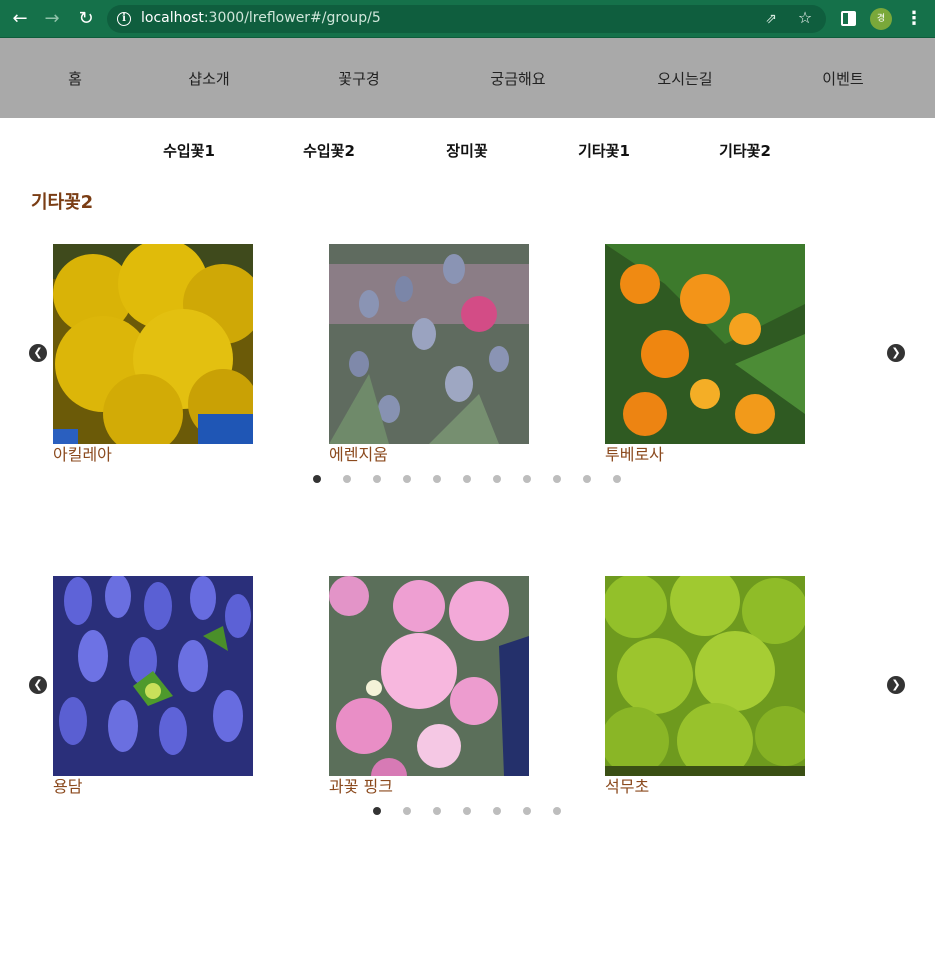 Image resolution: width=935 pixels, height=980 pixels. What do you see at coordinates (684, 78) in the screenshot?
I see `nav-item-directions: 오시는길` at bounding box center [684, 78].